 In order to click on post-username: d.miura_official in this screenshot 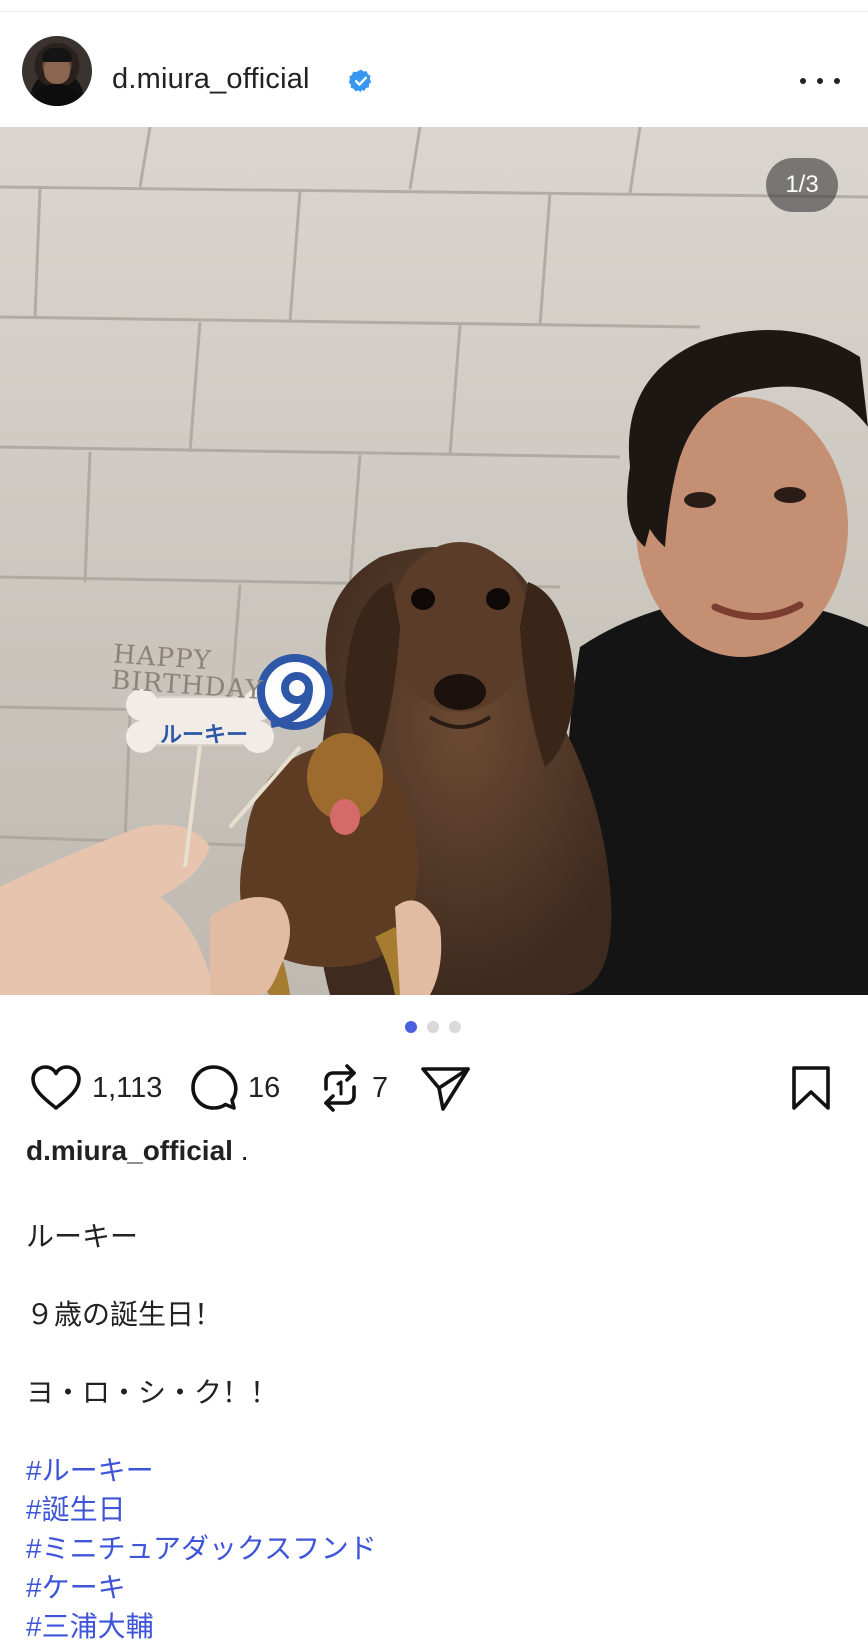, I will do `click(211, 79)`.